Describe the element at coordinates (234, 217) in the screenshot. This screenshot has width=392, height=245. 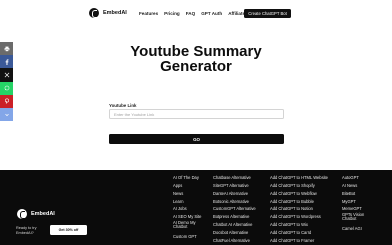
I see `footer-link: Botpress Alternative` at that location.